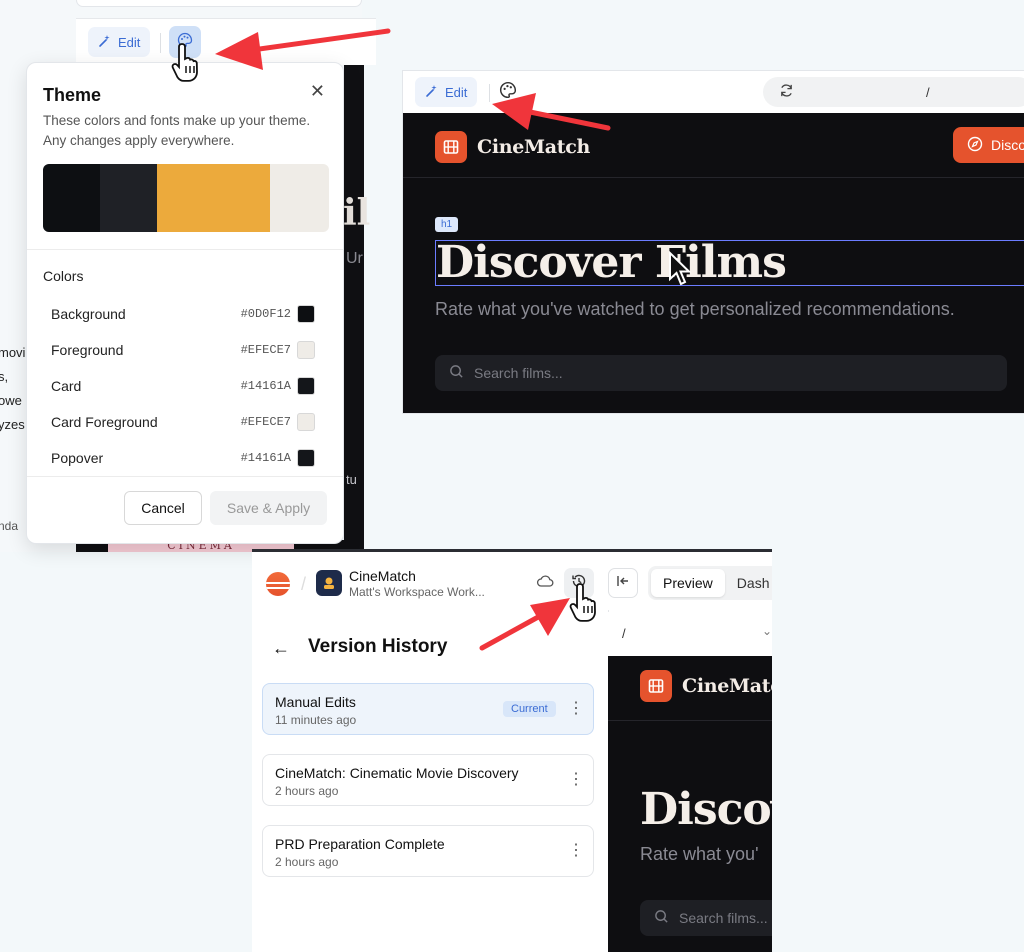 The width and height of the screenshot is (1024, 952). I want to click on save-apply-button: Save & Apply, so click(268, 508).